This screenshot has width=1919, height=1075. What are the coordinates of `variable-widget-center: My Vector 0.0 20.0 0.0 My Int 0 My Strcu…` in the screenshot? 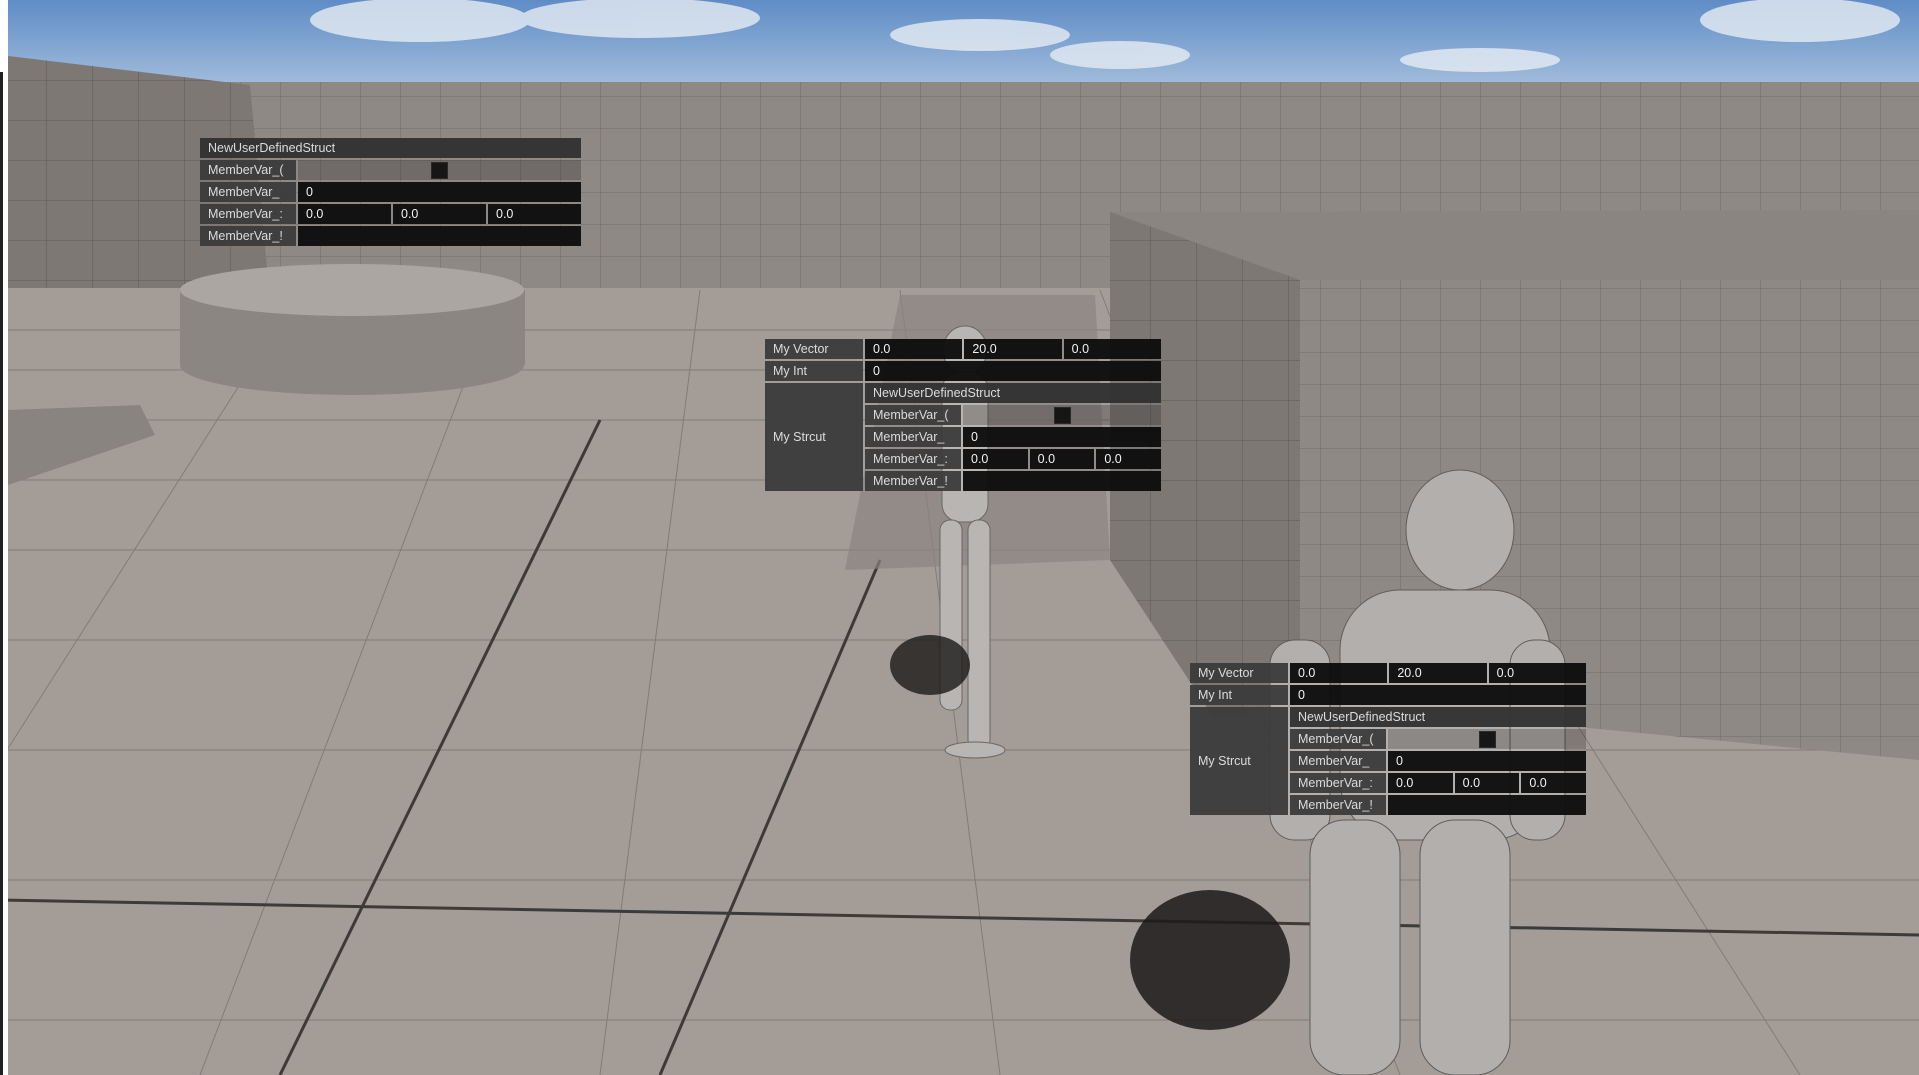 It's located at (963, 415).